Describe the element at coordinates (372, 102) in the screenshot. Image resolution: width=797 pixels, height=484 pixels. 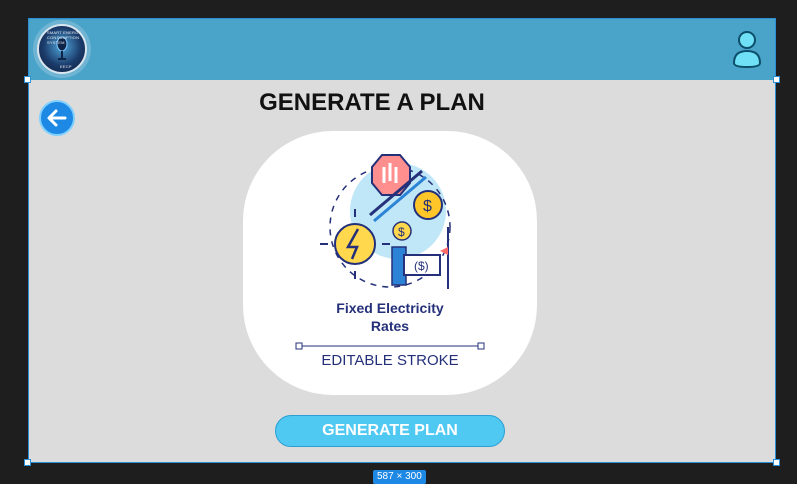
I see `page-title: GENERATE A PLAN` at that location.